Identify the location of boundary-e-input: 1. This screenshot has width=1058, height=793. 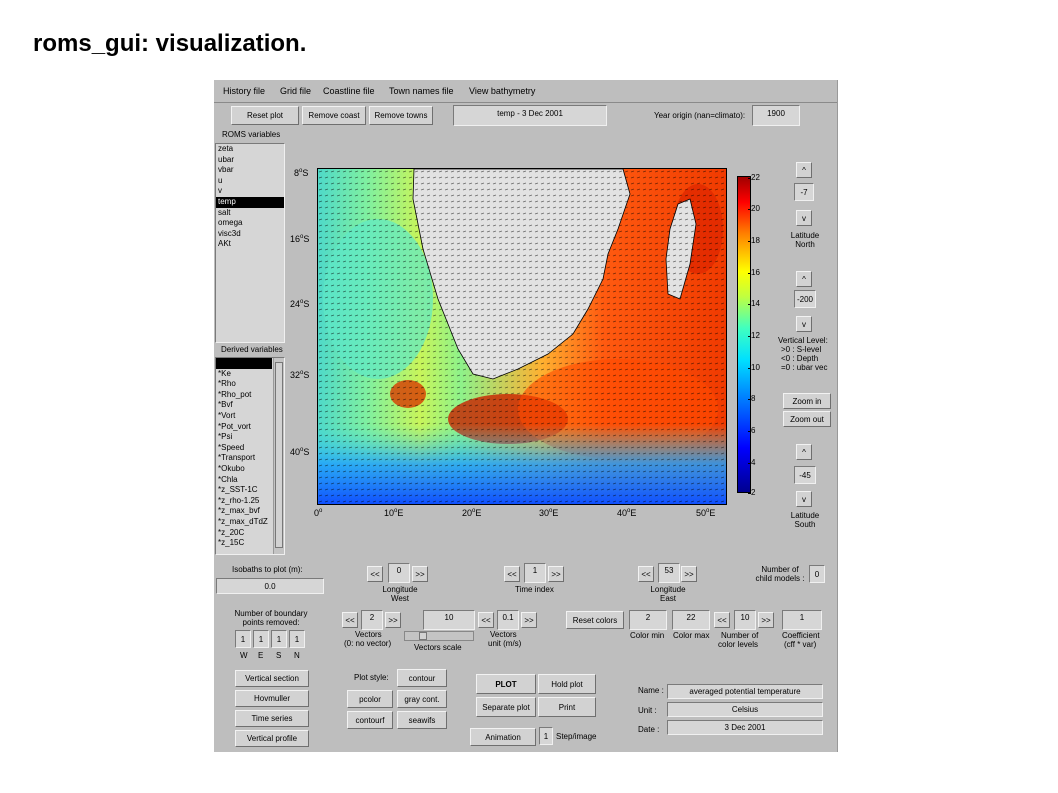
(261, 639).